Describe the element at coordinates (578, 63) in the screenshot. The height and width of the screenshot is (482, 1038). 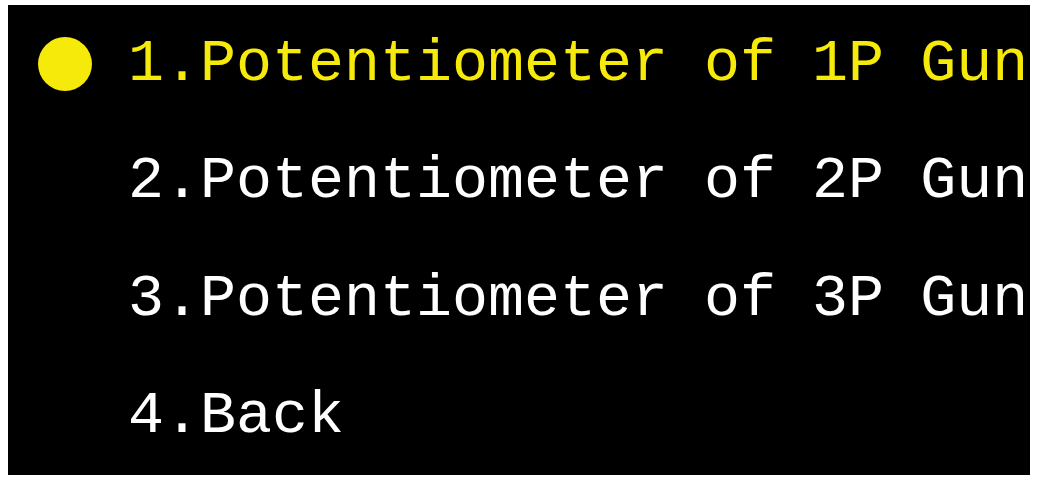
I see `menu-item: 1.Potentiometer of 1P Gun` at that location.